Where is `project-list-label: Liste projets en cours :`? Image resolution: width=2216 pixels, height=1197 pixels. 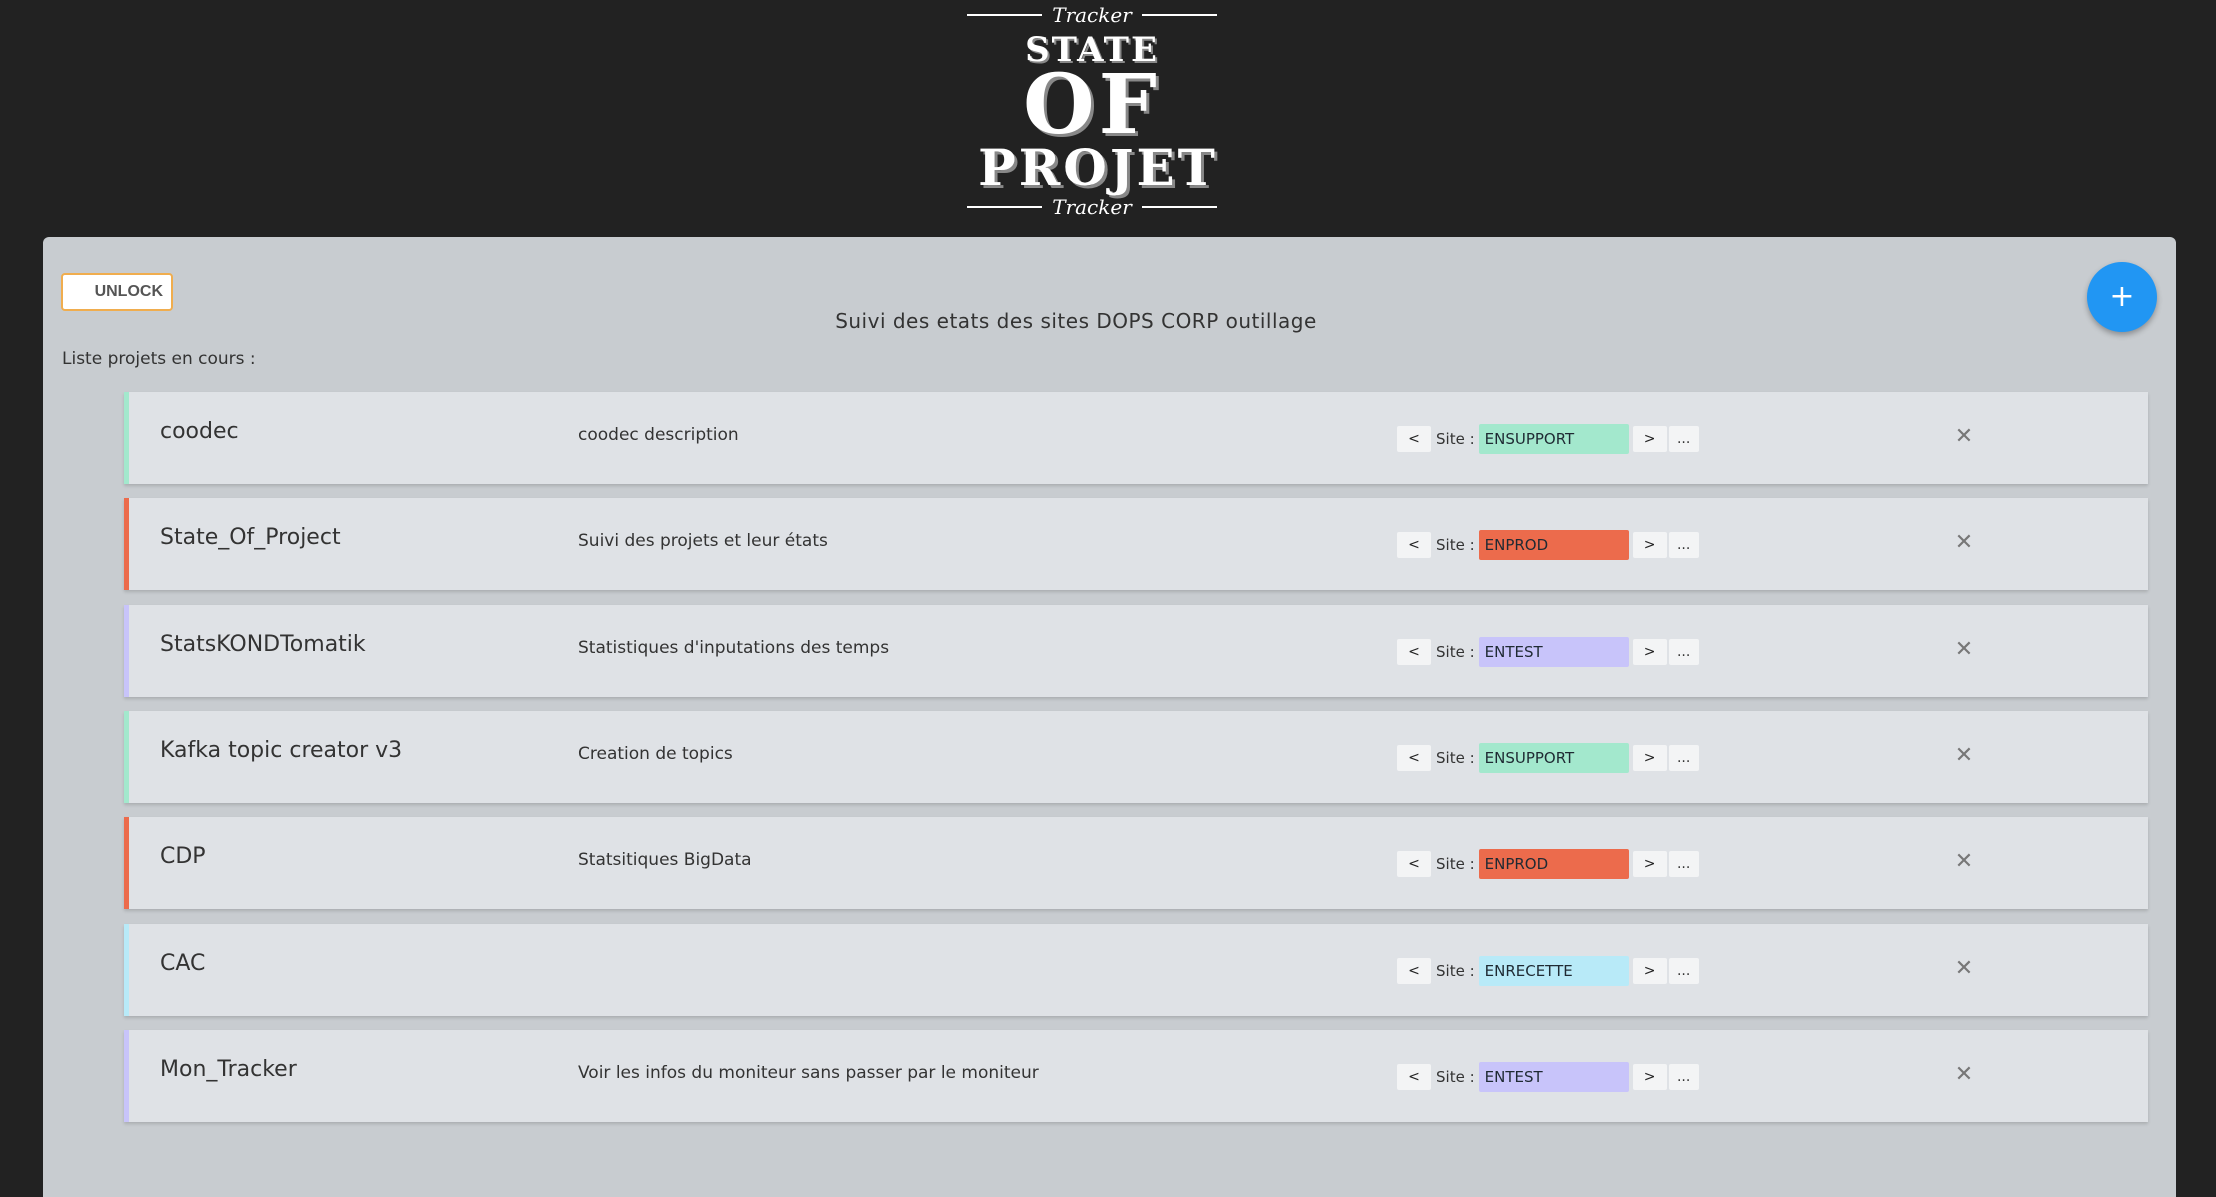 project-list-label: Liste projets en cours : is located at coordinates (159, 359).